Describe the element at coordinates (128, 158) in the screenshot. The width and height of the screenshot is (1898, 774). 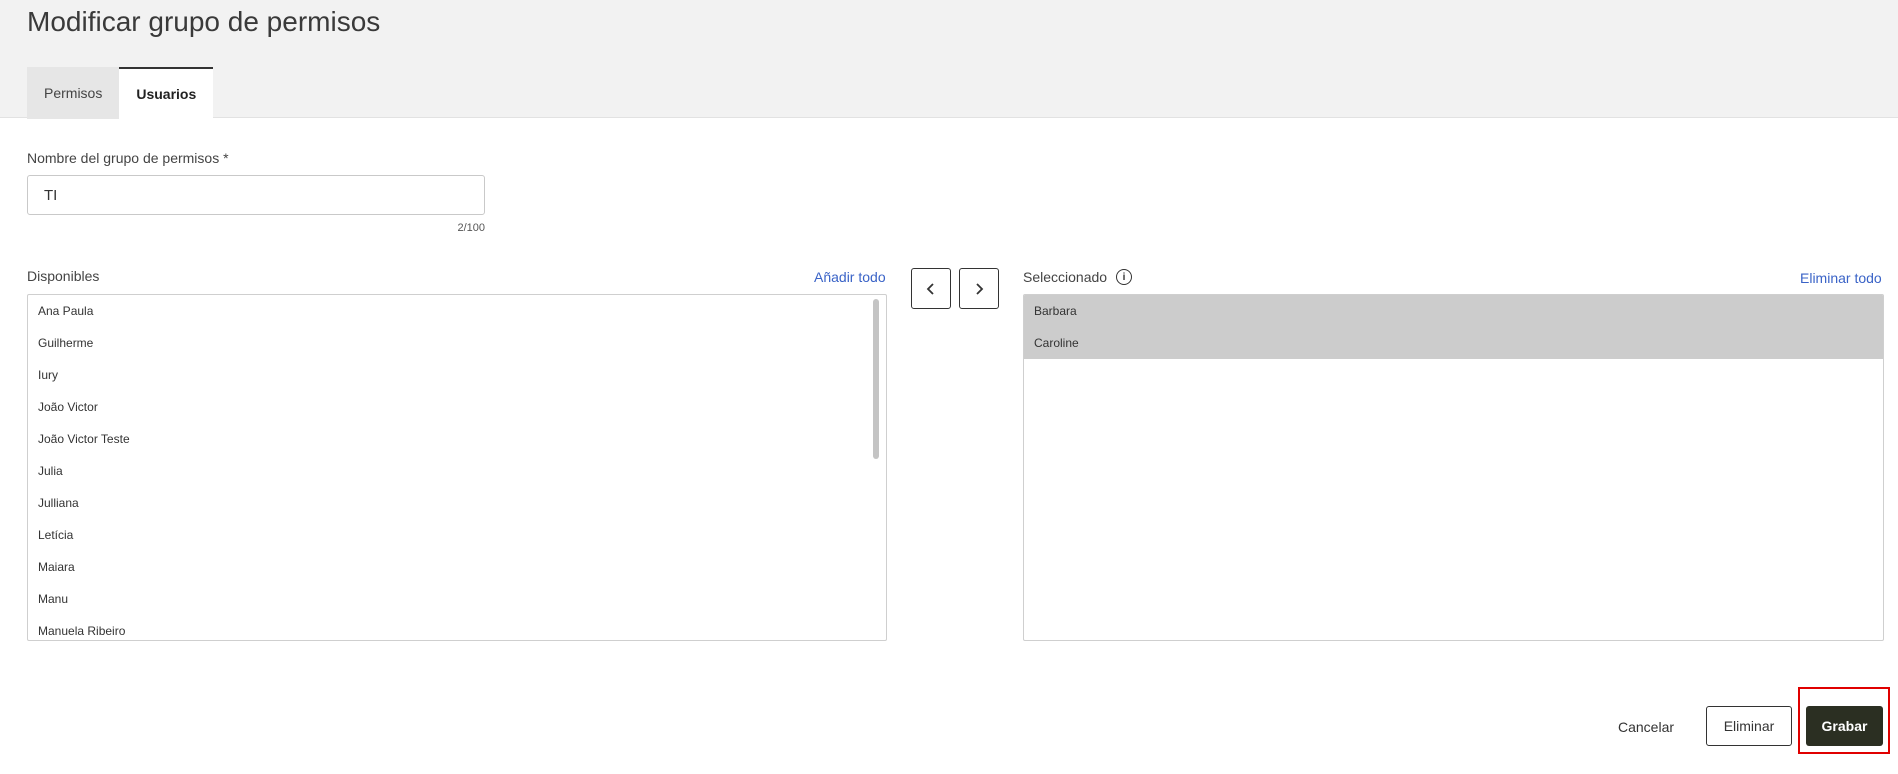
I see `group-name-label: Nombre del grupo de permisos *` at that location.